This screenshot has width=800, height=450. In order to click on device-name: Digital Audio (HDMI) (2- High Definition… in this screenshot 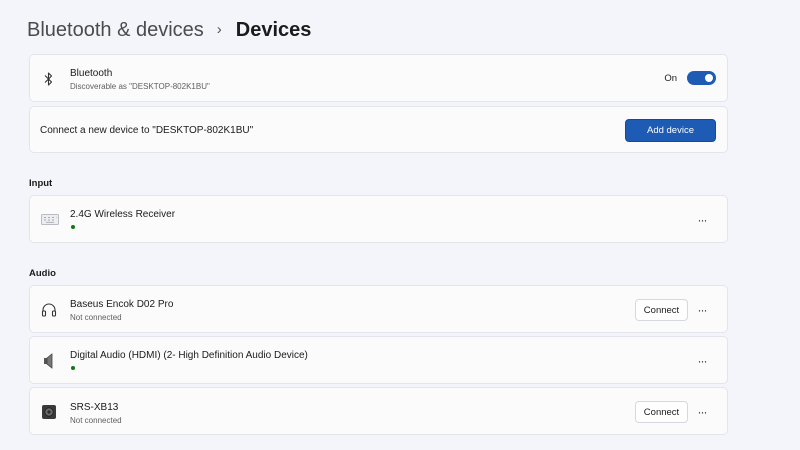, I will do `click(189, 355)`.